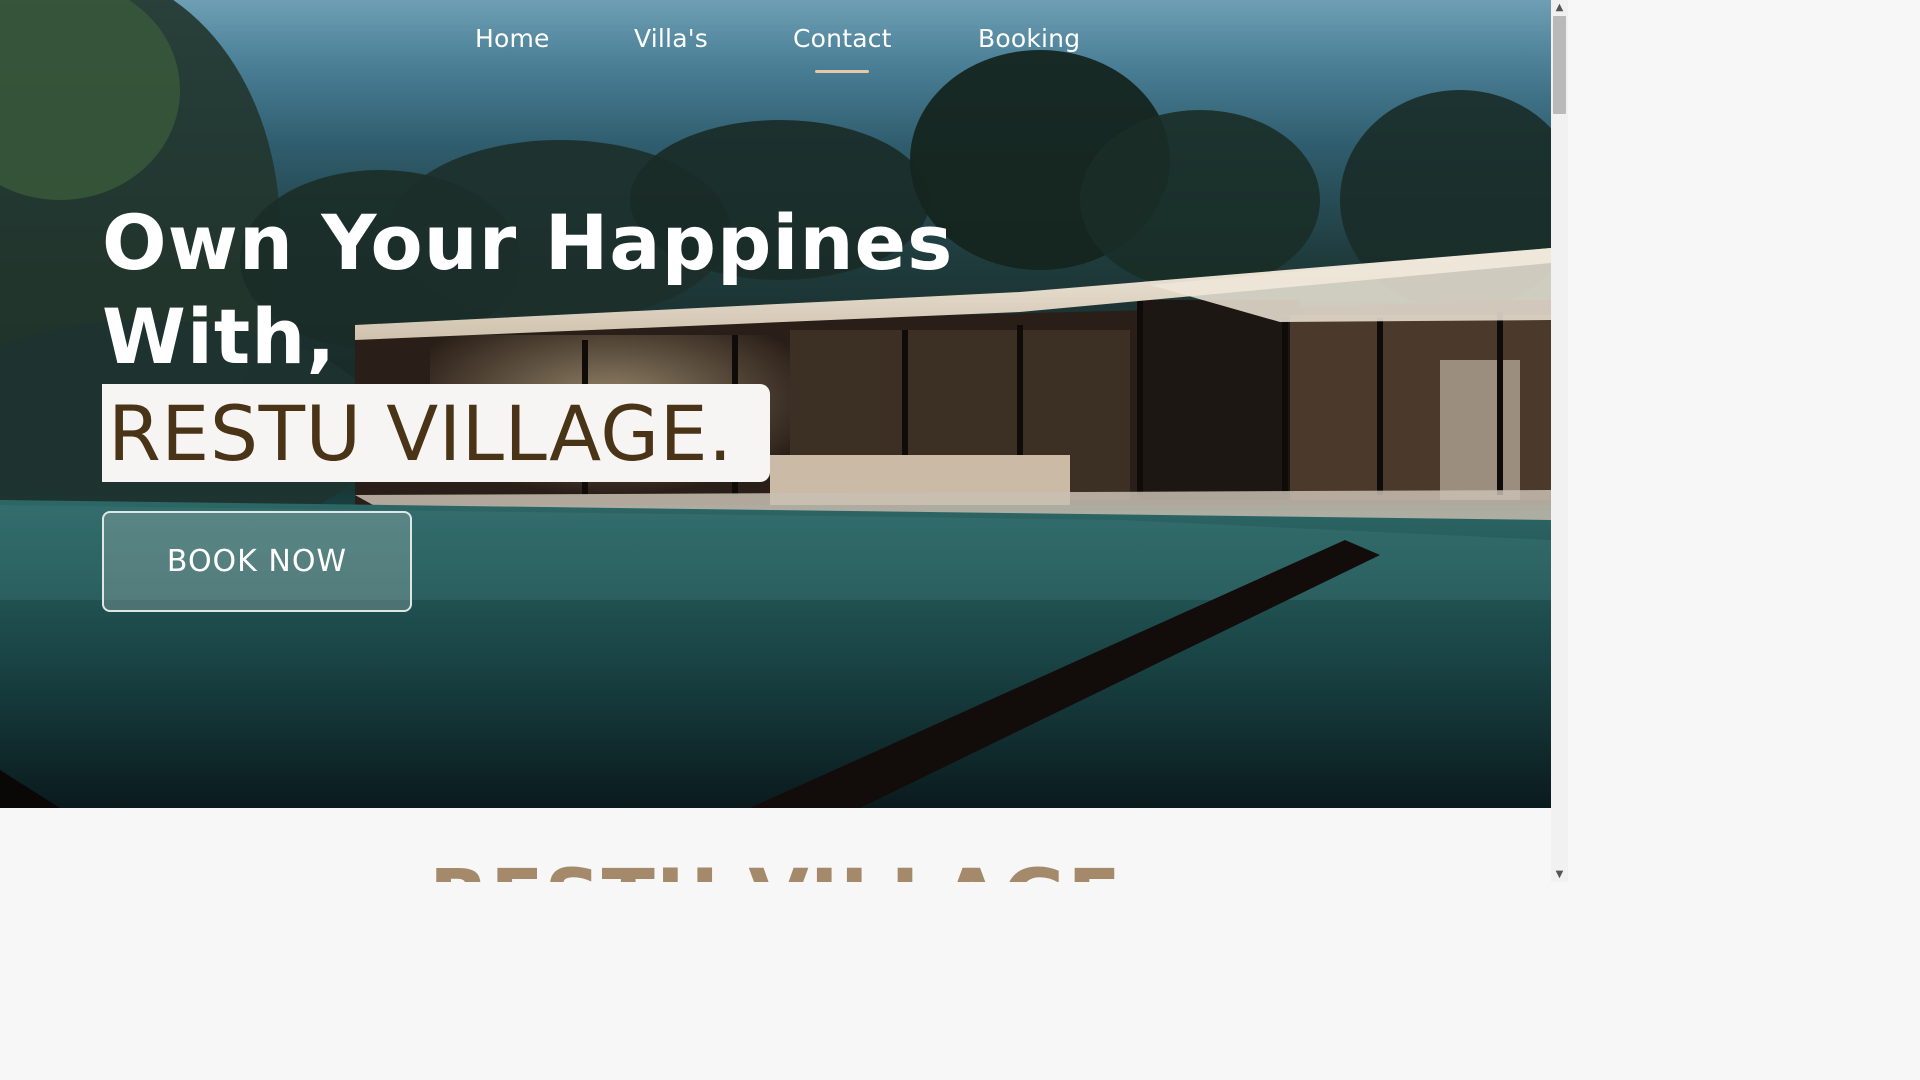  What do you see at coordinates (527, 290) in the screenshot?
I see `hero-headline: Own Your Happines With,` at bounding box center [527, 290].